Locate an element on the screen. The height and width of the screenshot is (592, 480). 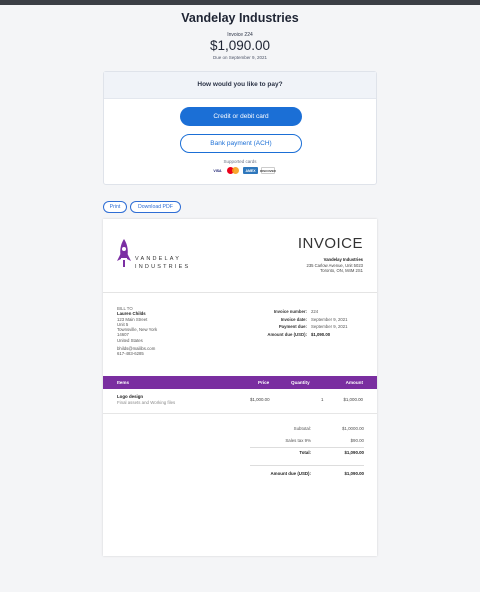
payment-question: How would you like to pay? is located at coordinates (240, 85).